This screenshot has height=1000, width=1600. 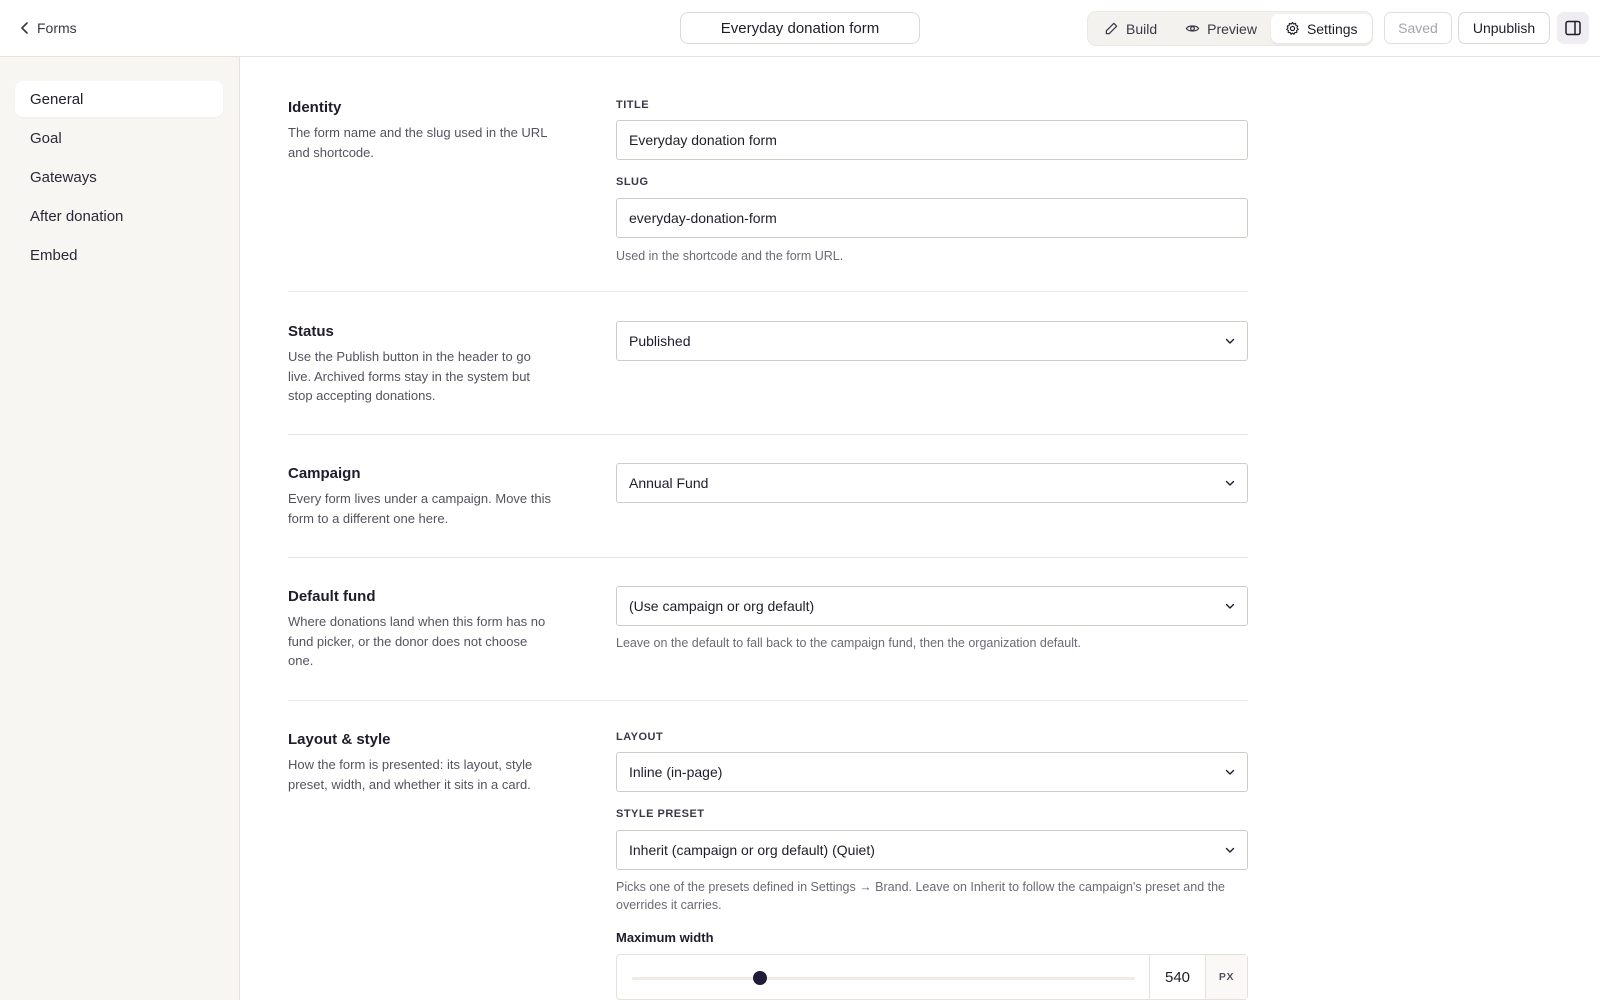 What do you see at coordinates (324, 473) in the screenshot?
I see `campaign-title: Campaign` at bounding box center [324, 473].